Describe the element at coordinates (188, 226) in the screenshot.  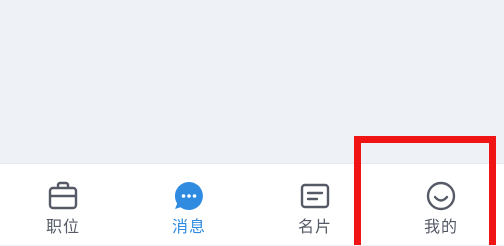
I see `tab-messages-label: 消息` at that location.